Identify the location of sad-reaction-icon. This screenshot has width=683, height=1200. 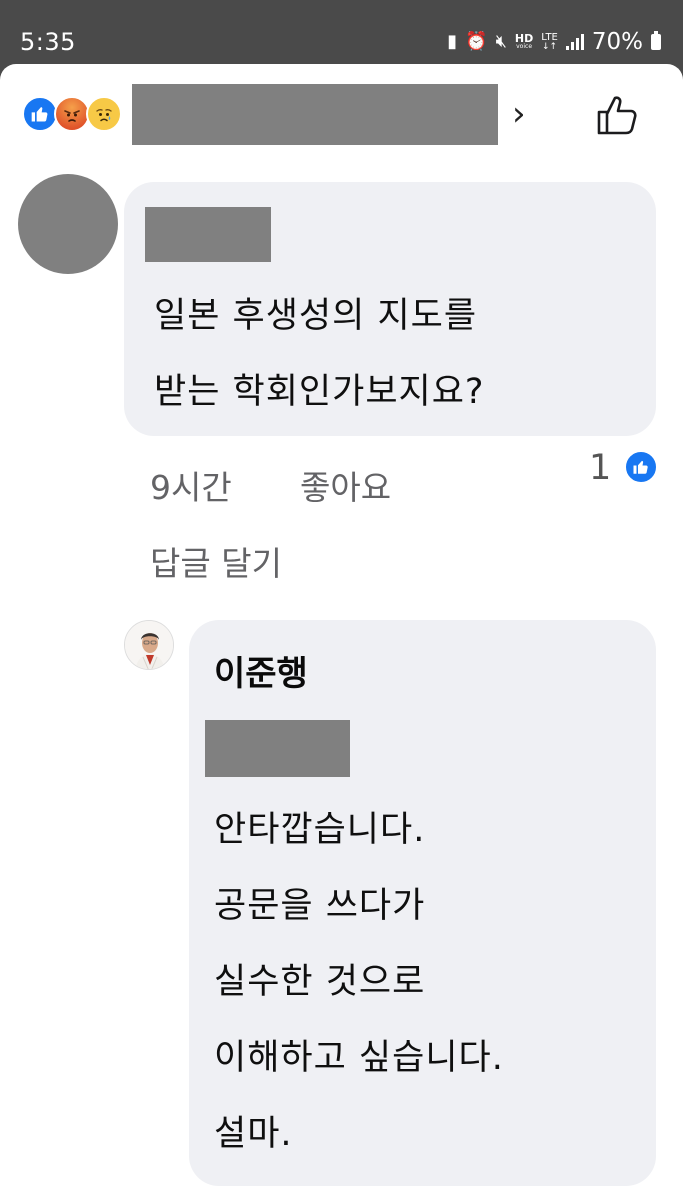
(104, 114).